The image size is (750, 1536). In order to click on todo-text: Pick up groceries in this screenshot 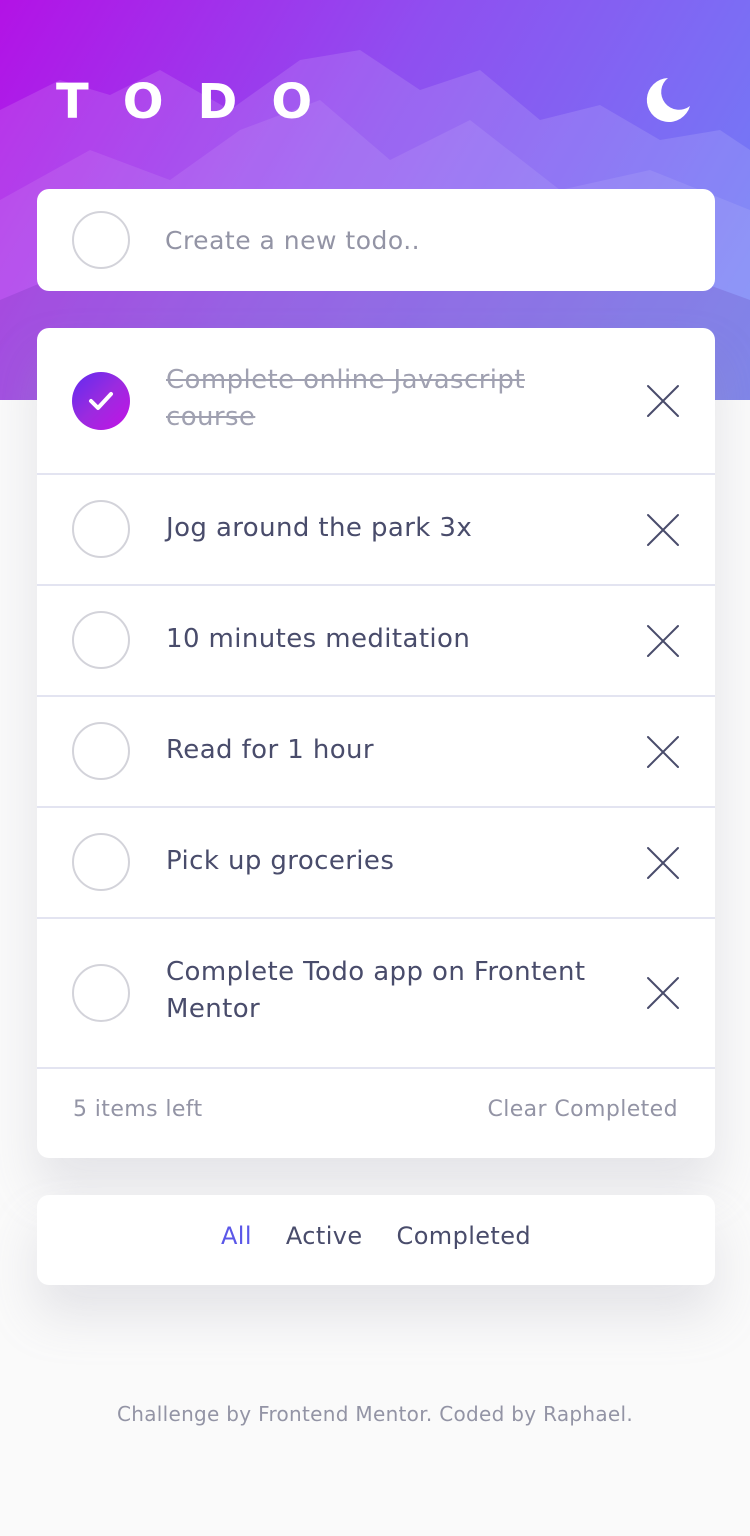, I will do `click(280, 861)`.